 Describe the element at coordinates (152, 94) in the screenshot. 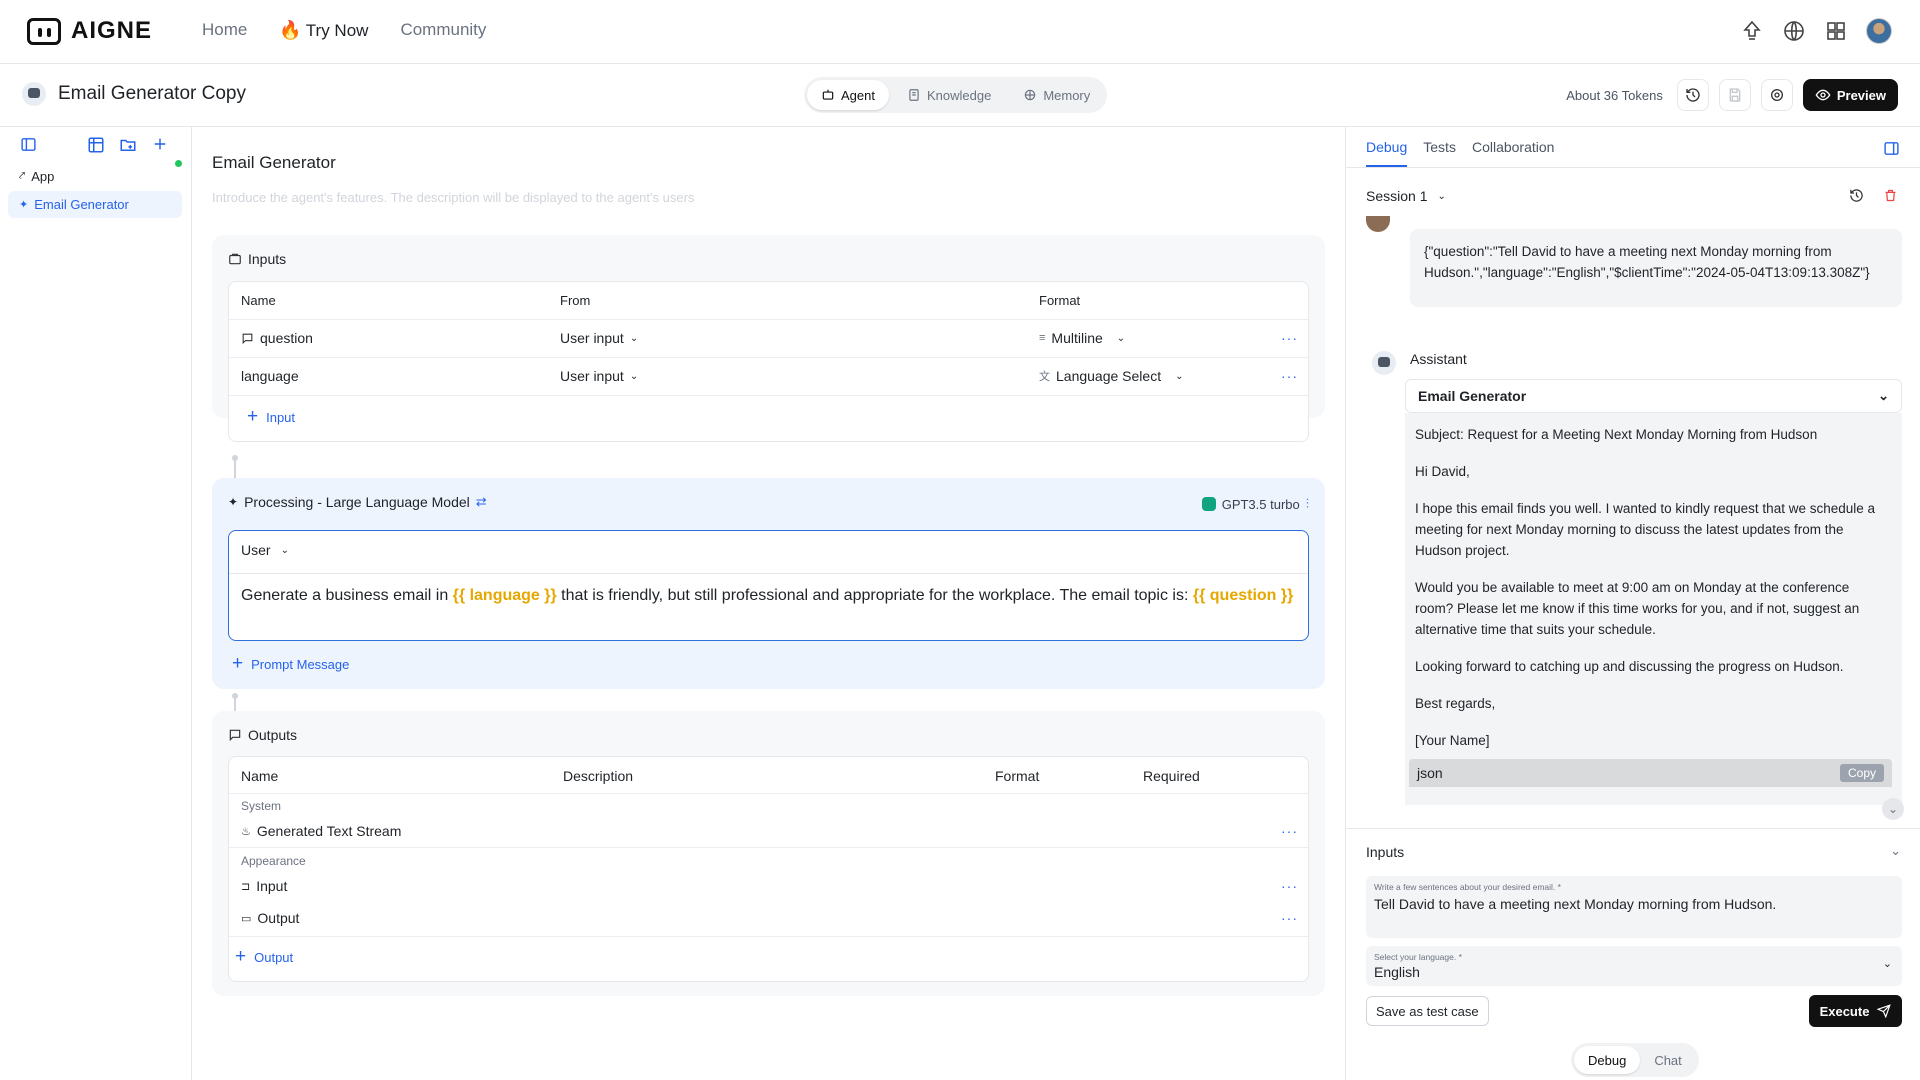

I see `project-title: Email Generator Copy` at that location.